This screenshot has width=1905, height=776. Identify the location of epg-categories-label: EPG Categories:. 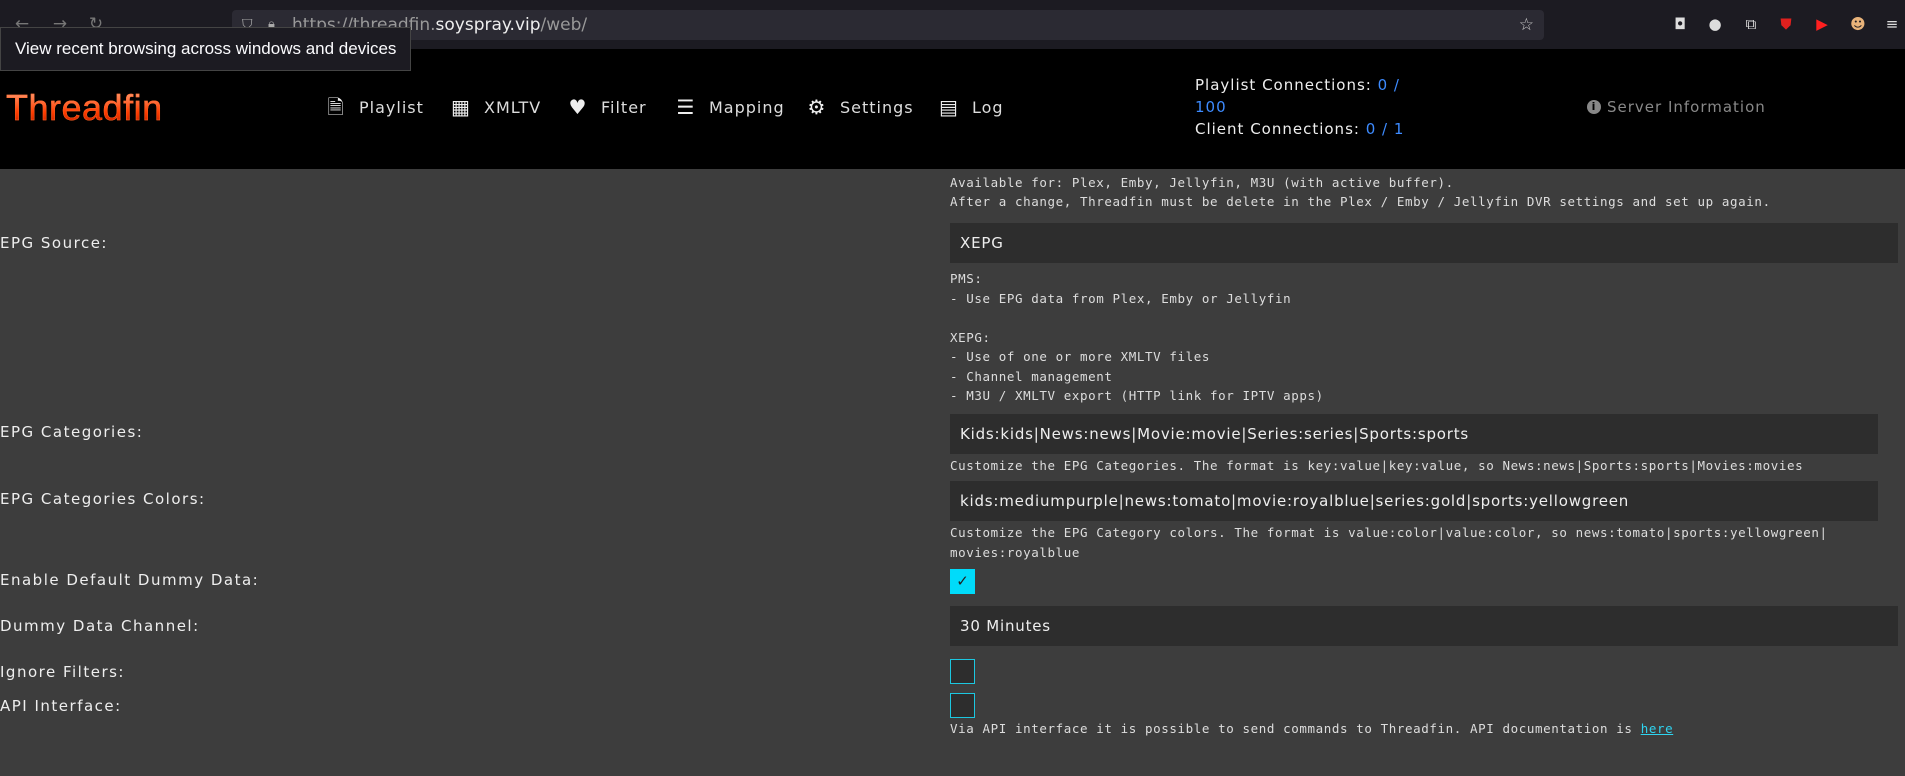
(72, 432).